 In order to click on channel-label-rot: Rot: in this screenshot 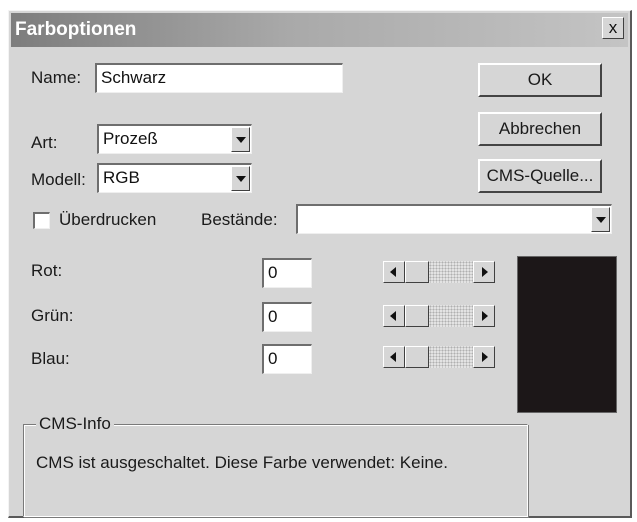, I will do `click(47, 270)`.